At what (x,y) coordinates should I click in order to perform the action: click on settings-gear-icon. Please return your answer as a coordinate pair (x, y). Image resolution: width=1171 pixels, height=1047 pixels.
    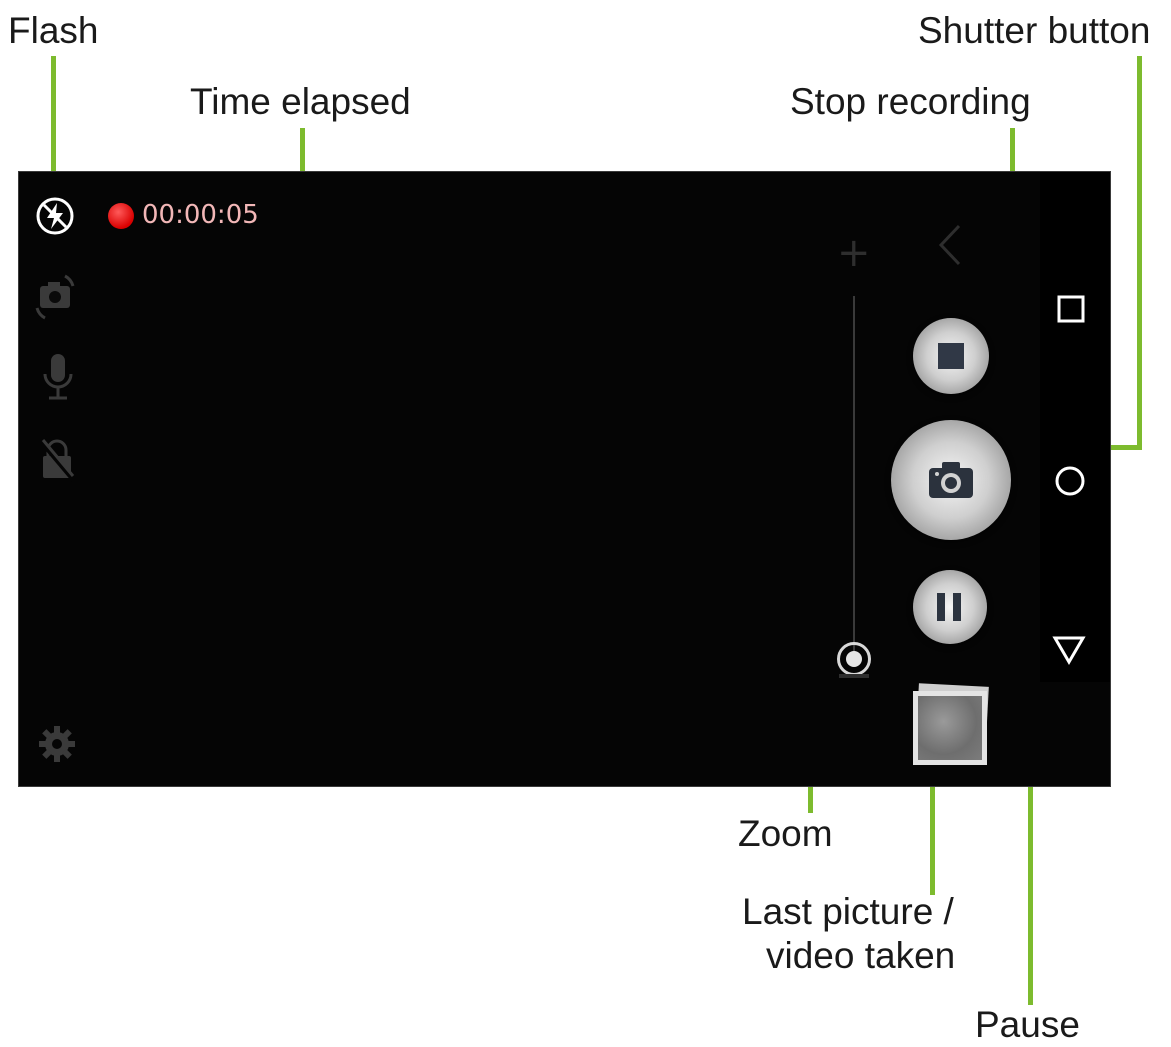
    Looking at the image, I should click on (57, 744).